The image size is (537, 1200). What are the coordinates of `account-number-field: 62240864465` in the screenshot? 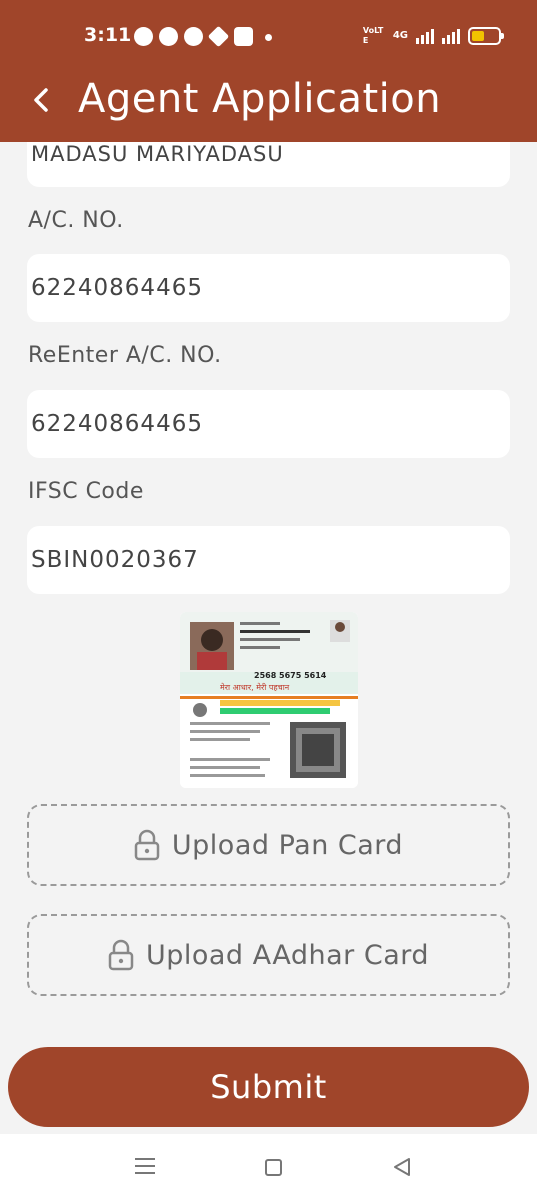 It's located at (268, 288).